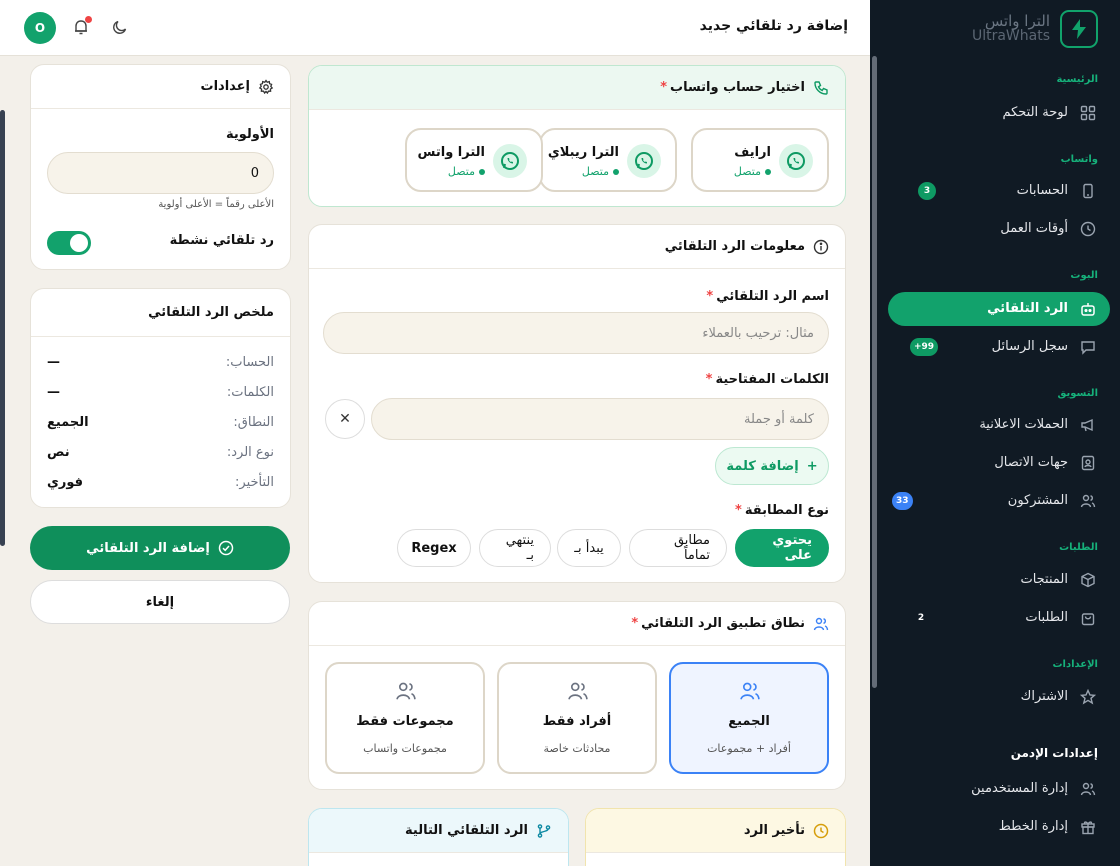  I want to click on match-starts-with: يبدأ بـ, so click(589, 548).